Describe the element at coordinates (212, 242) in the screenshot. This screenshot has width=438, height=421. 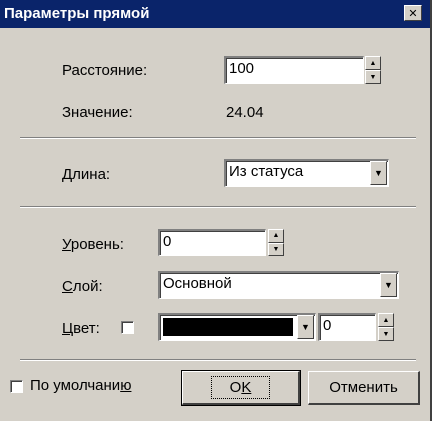
I see `level-input: 0` at that location.